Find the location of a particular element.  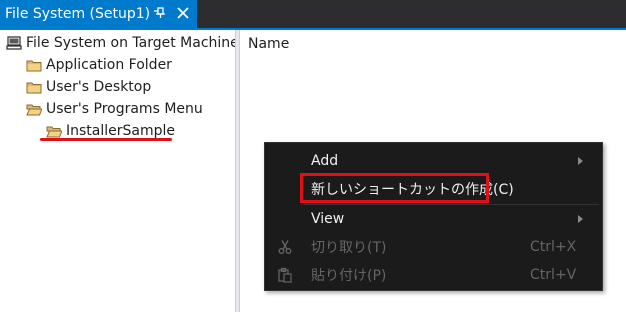

computer-icon is located at coordinates (14, 43).